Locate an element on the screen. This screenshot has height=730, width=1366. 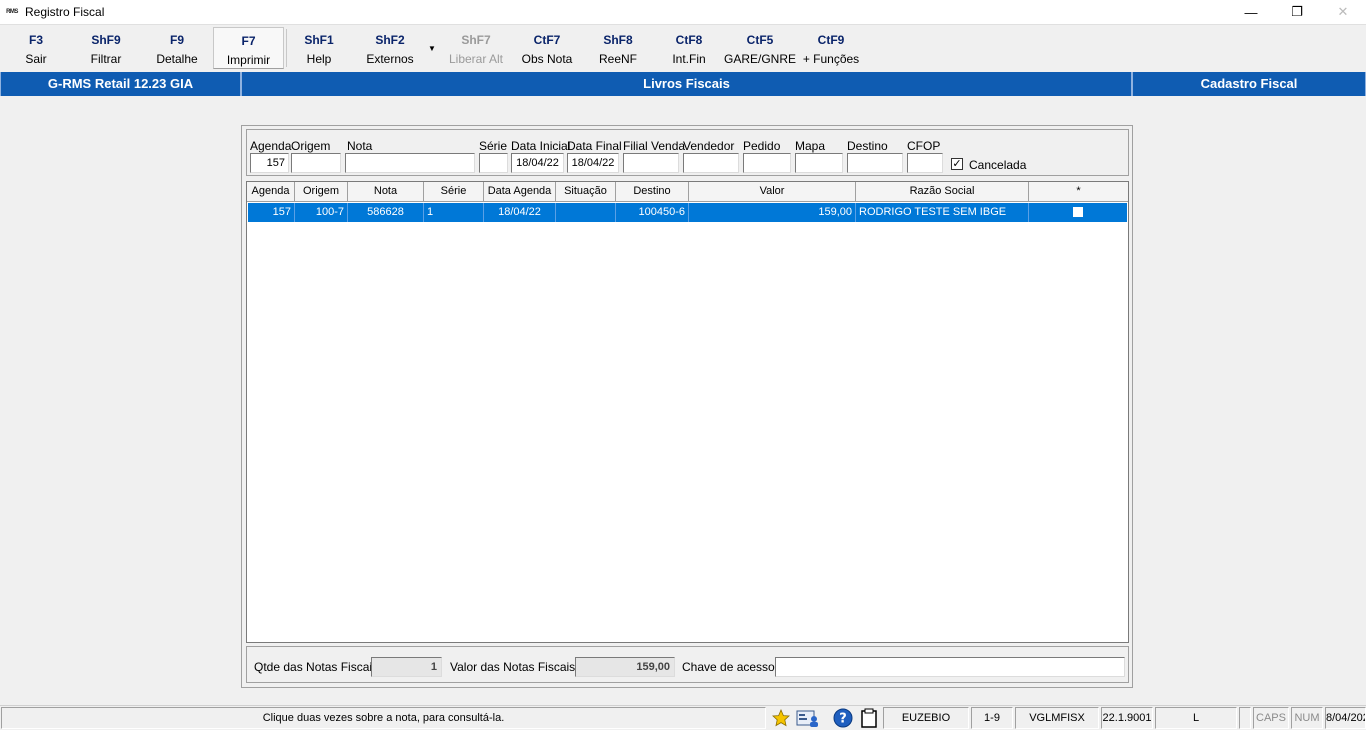
toolbar-key: ShF2 is located at coordinates (390, 40).